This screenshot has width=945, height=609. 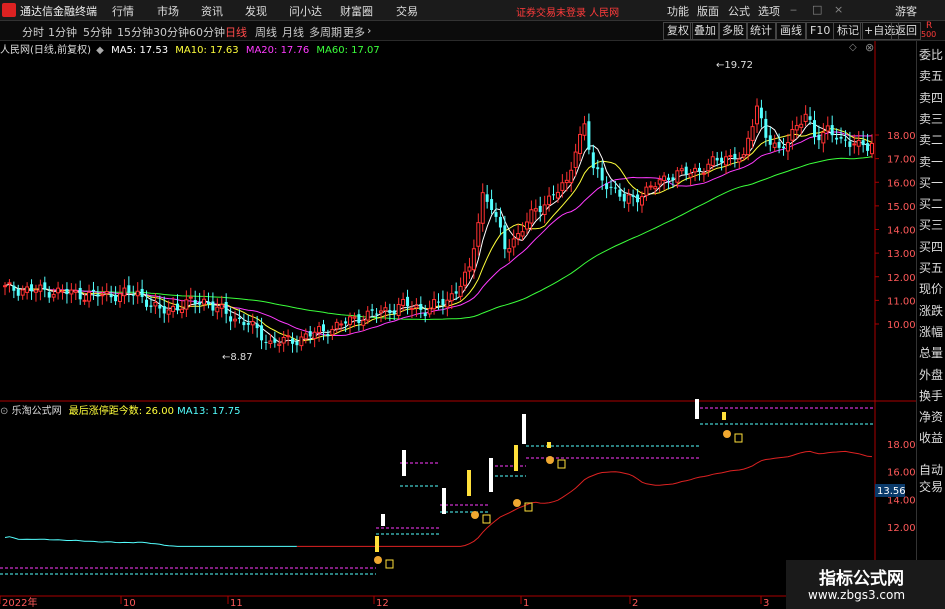 What do you see at coordinates (932, 289) in the screenshot?
I see `right-panel-item-11: 现价` at bounding box center [932, 289].